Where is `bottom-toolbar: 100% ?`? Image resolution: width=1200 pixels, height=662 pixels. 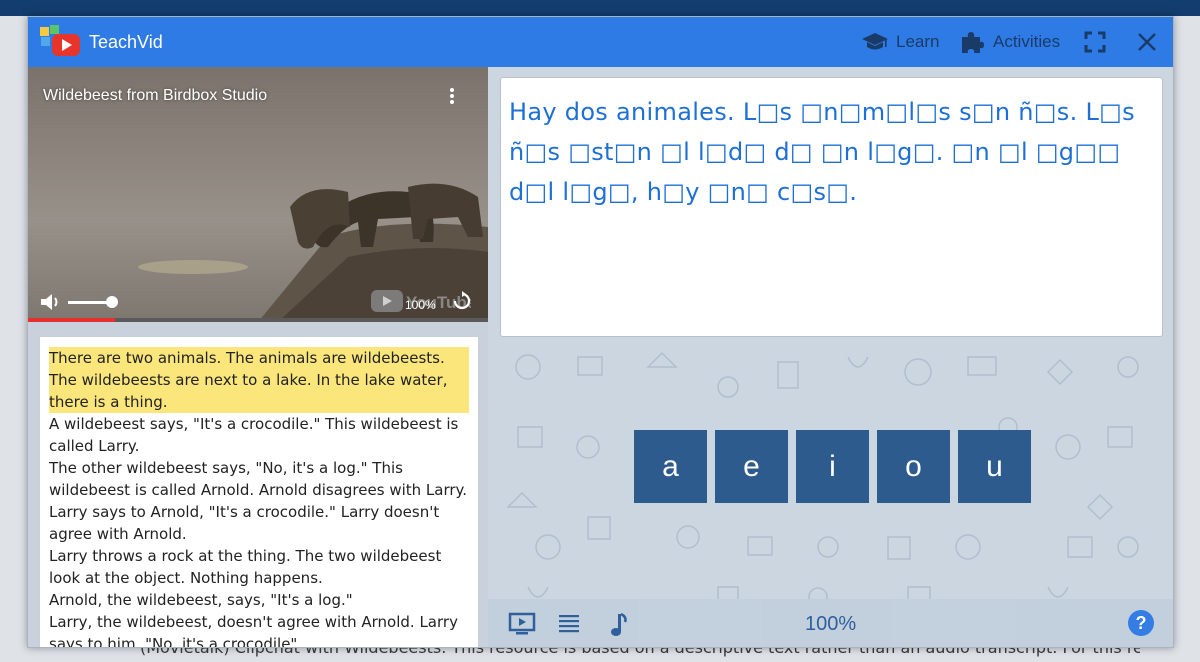
bottom-toolbar: 100% ? is located at coordinates (830, 623).